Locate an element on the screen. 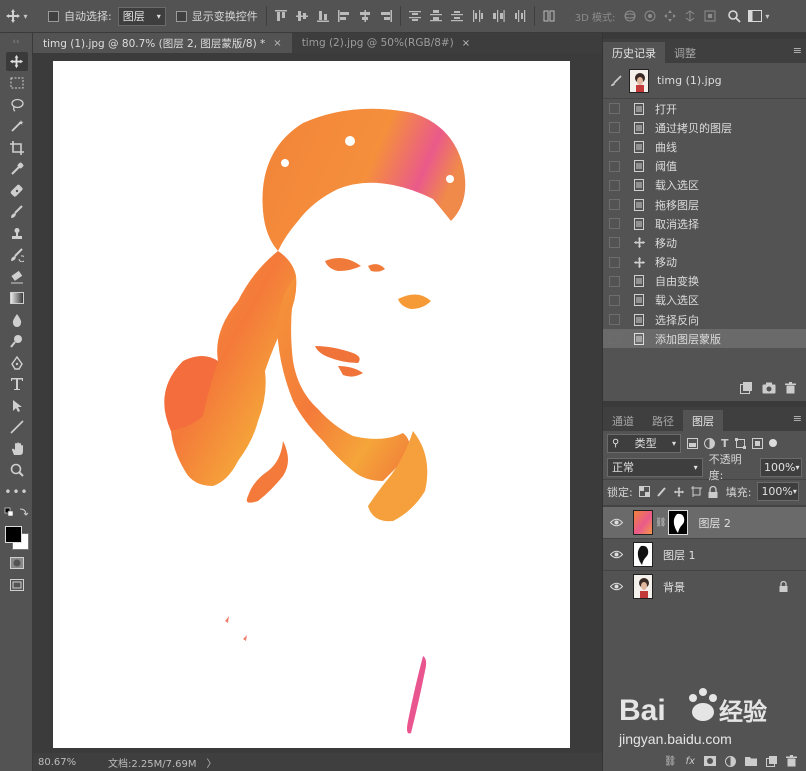 Image resolution: width=806 pixels, height=771 pixels. crop-tool is located at coordinates (16, 148).